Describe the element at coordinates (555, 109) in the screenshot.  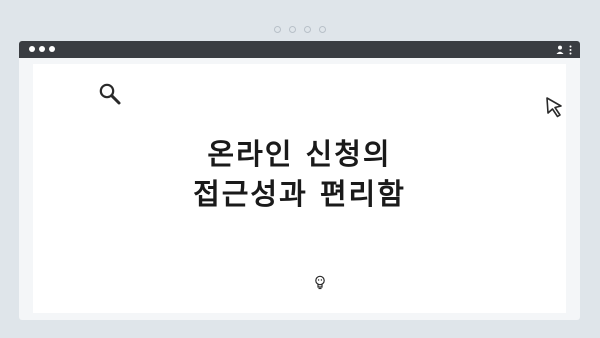
I see `cursor-icon` at that location.